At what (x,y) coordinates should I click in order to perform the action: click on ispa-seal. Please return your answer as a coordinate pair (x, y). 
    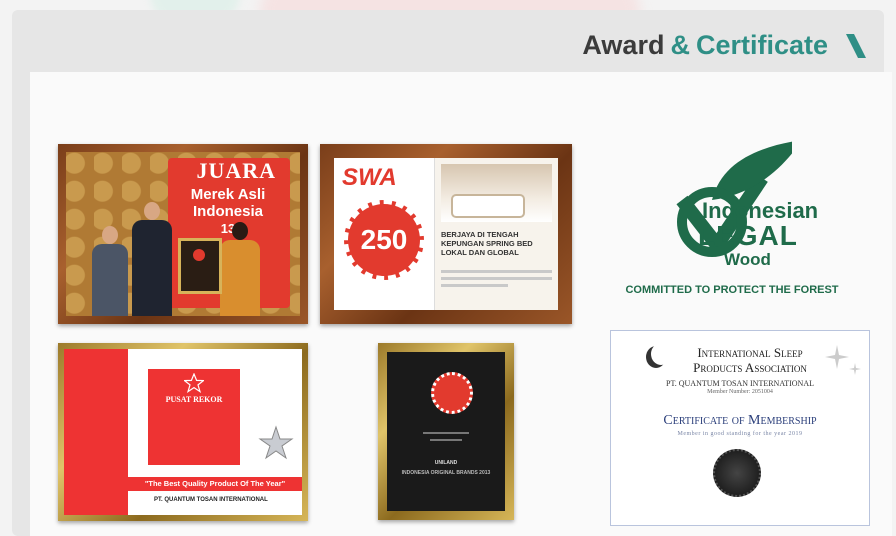
    Looking at the image, I should click on (737, 473).